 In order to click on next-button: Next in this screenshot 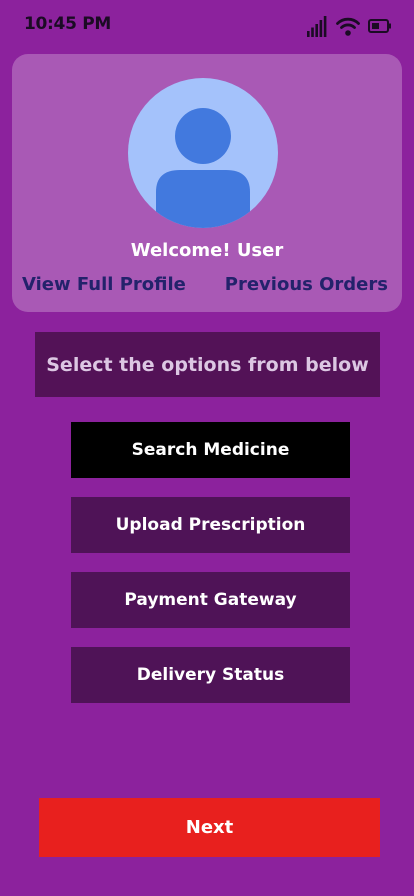, I will do `click(209, 827)`.